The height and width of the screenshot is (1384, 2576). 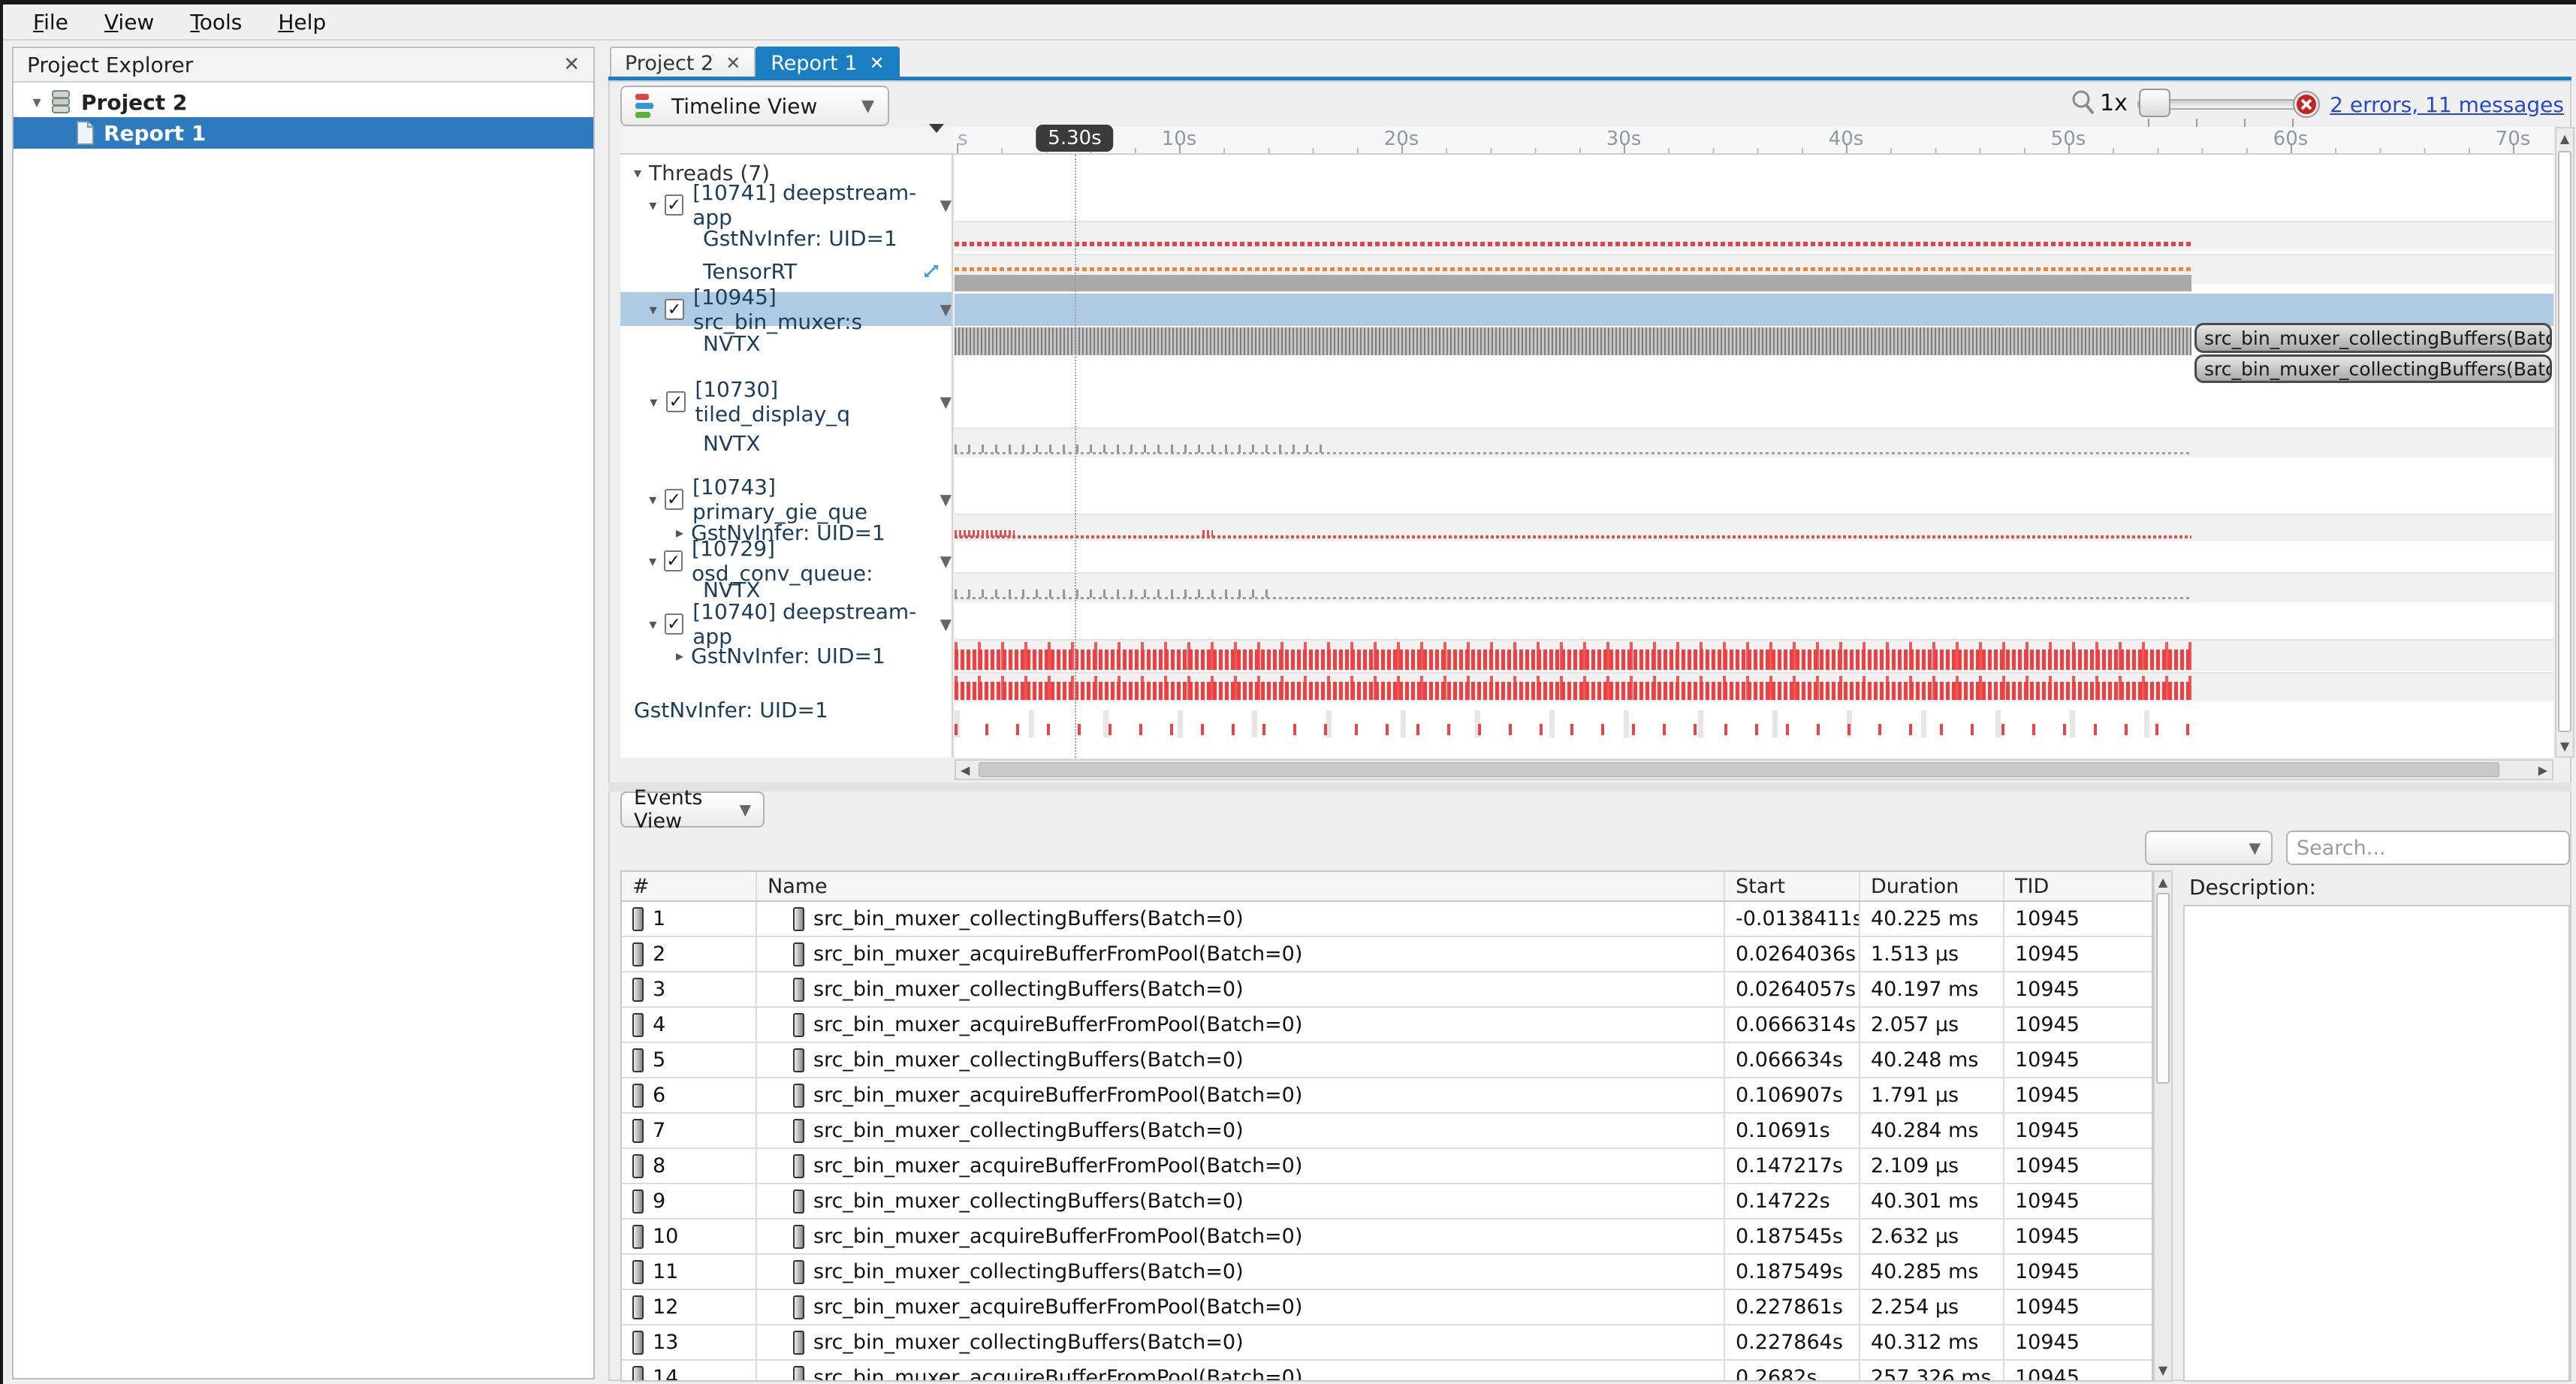 I want to click on thread-row-10743: ▾ ✓ [10743] primary_gie_que ▼, so click(x=786, y=499).